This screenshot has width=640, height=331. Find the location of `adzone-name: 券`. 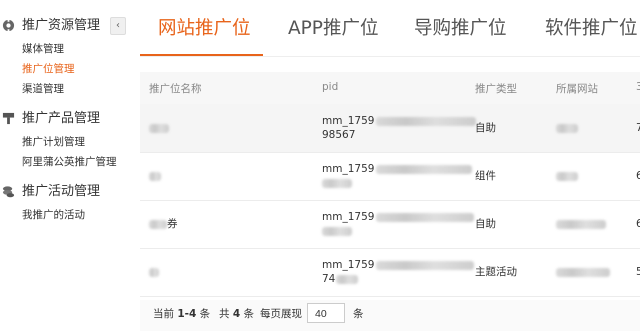

adzone-name: 券 is located at coordinates (163, 224).